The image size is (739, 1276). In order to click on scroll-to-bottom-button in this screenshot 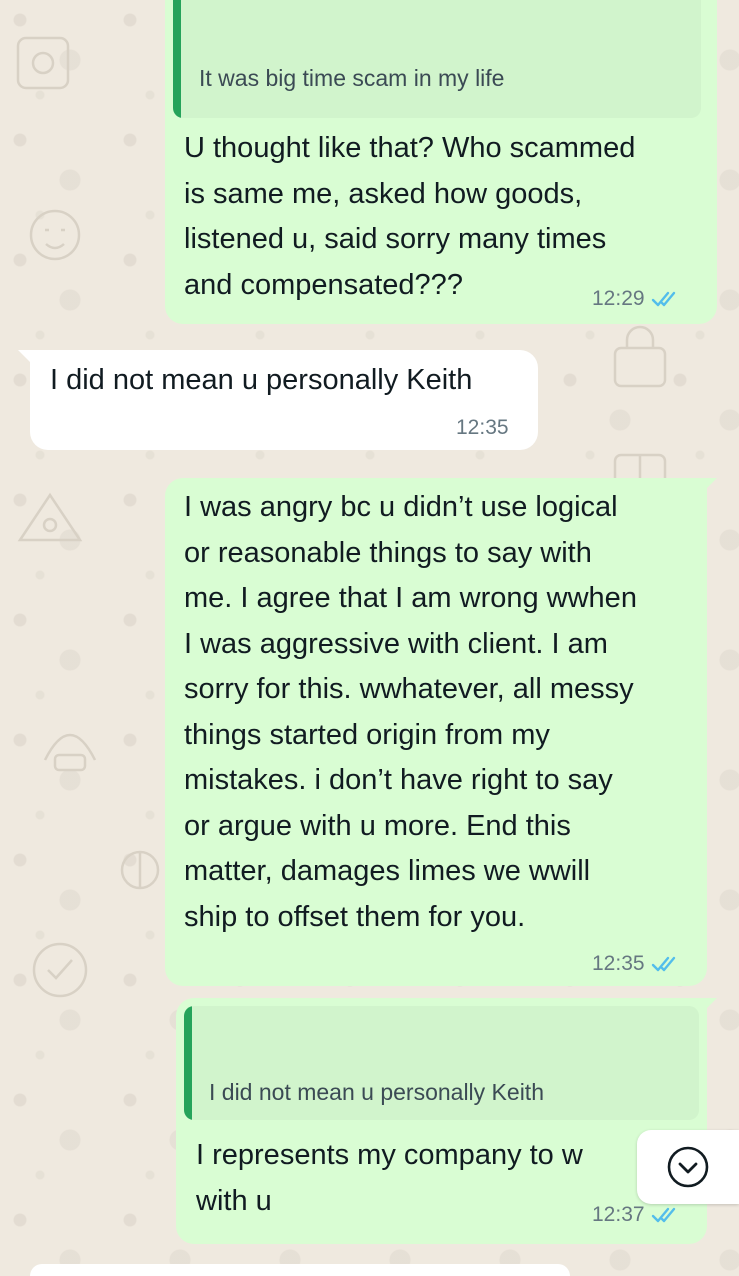, I will do `click(688, 1167)`.